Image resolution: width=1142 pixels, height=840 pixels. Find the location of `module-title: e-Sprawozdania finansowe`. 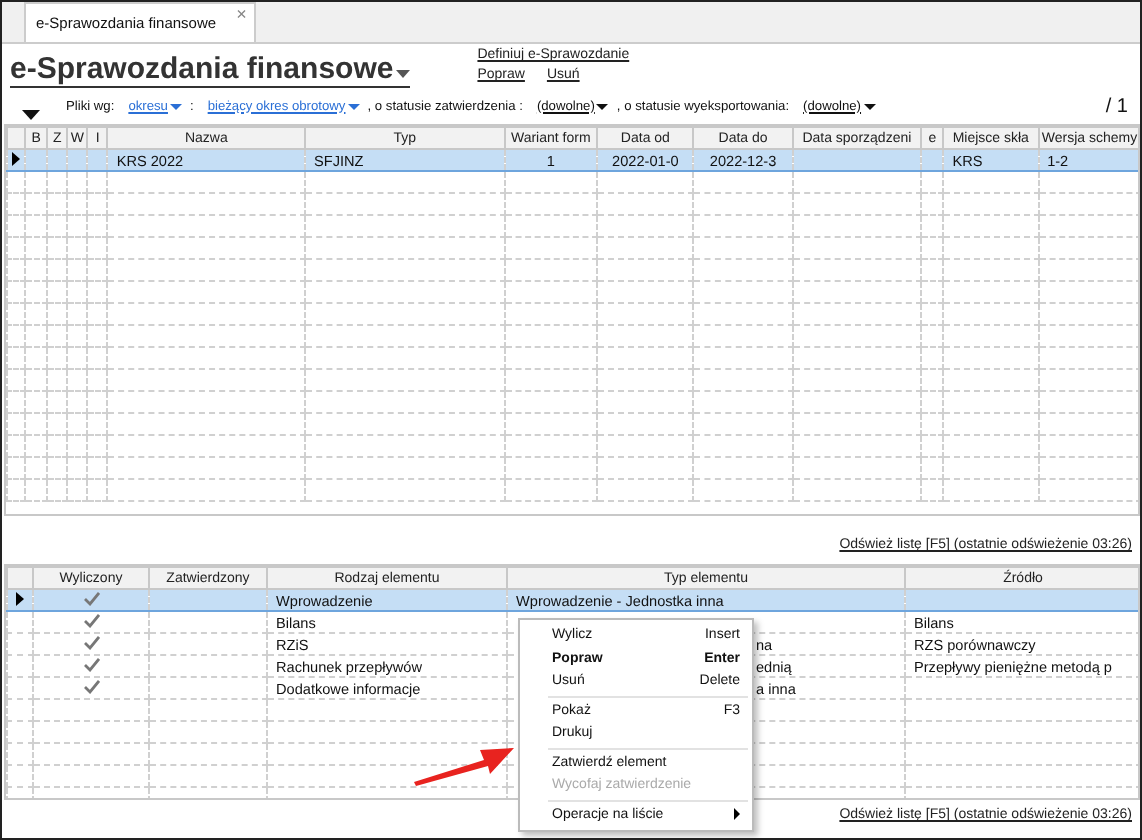

module-title: e-Sprawozdania finansowe is located at coordinates (210, 70).